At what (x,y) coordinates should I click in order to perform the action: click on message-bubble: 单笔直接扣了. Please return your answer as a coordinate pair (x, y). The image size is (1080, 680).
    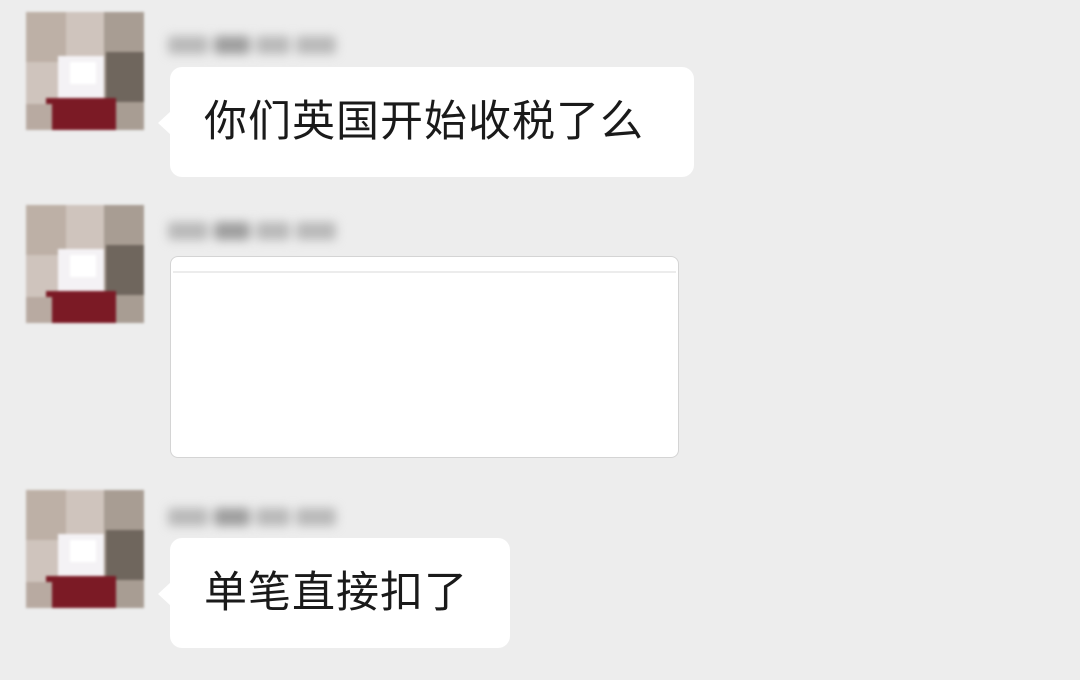
    Looking at the image, I should click on (334, 593).